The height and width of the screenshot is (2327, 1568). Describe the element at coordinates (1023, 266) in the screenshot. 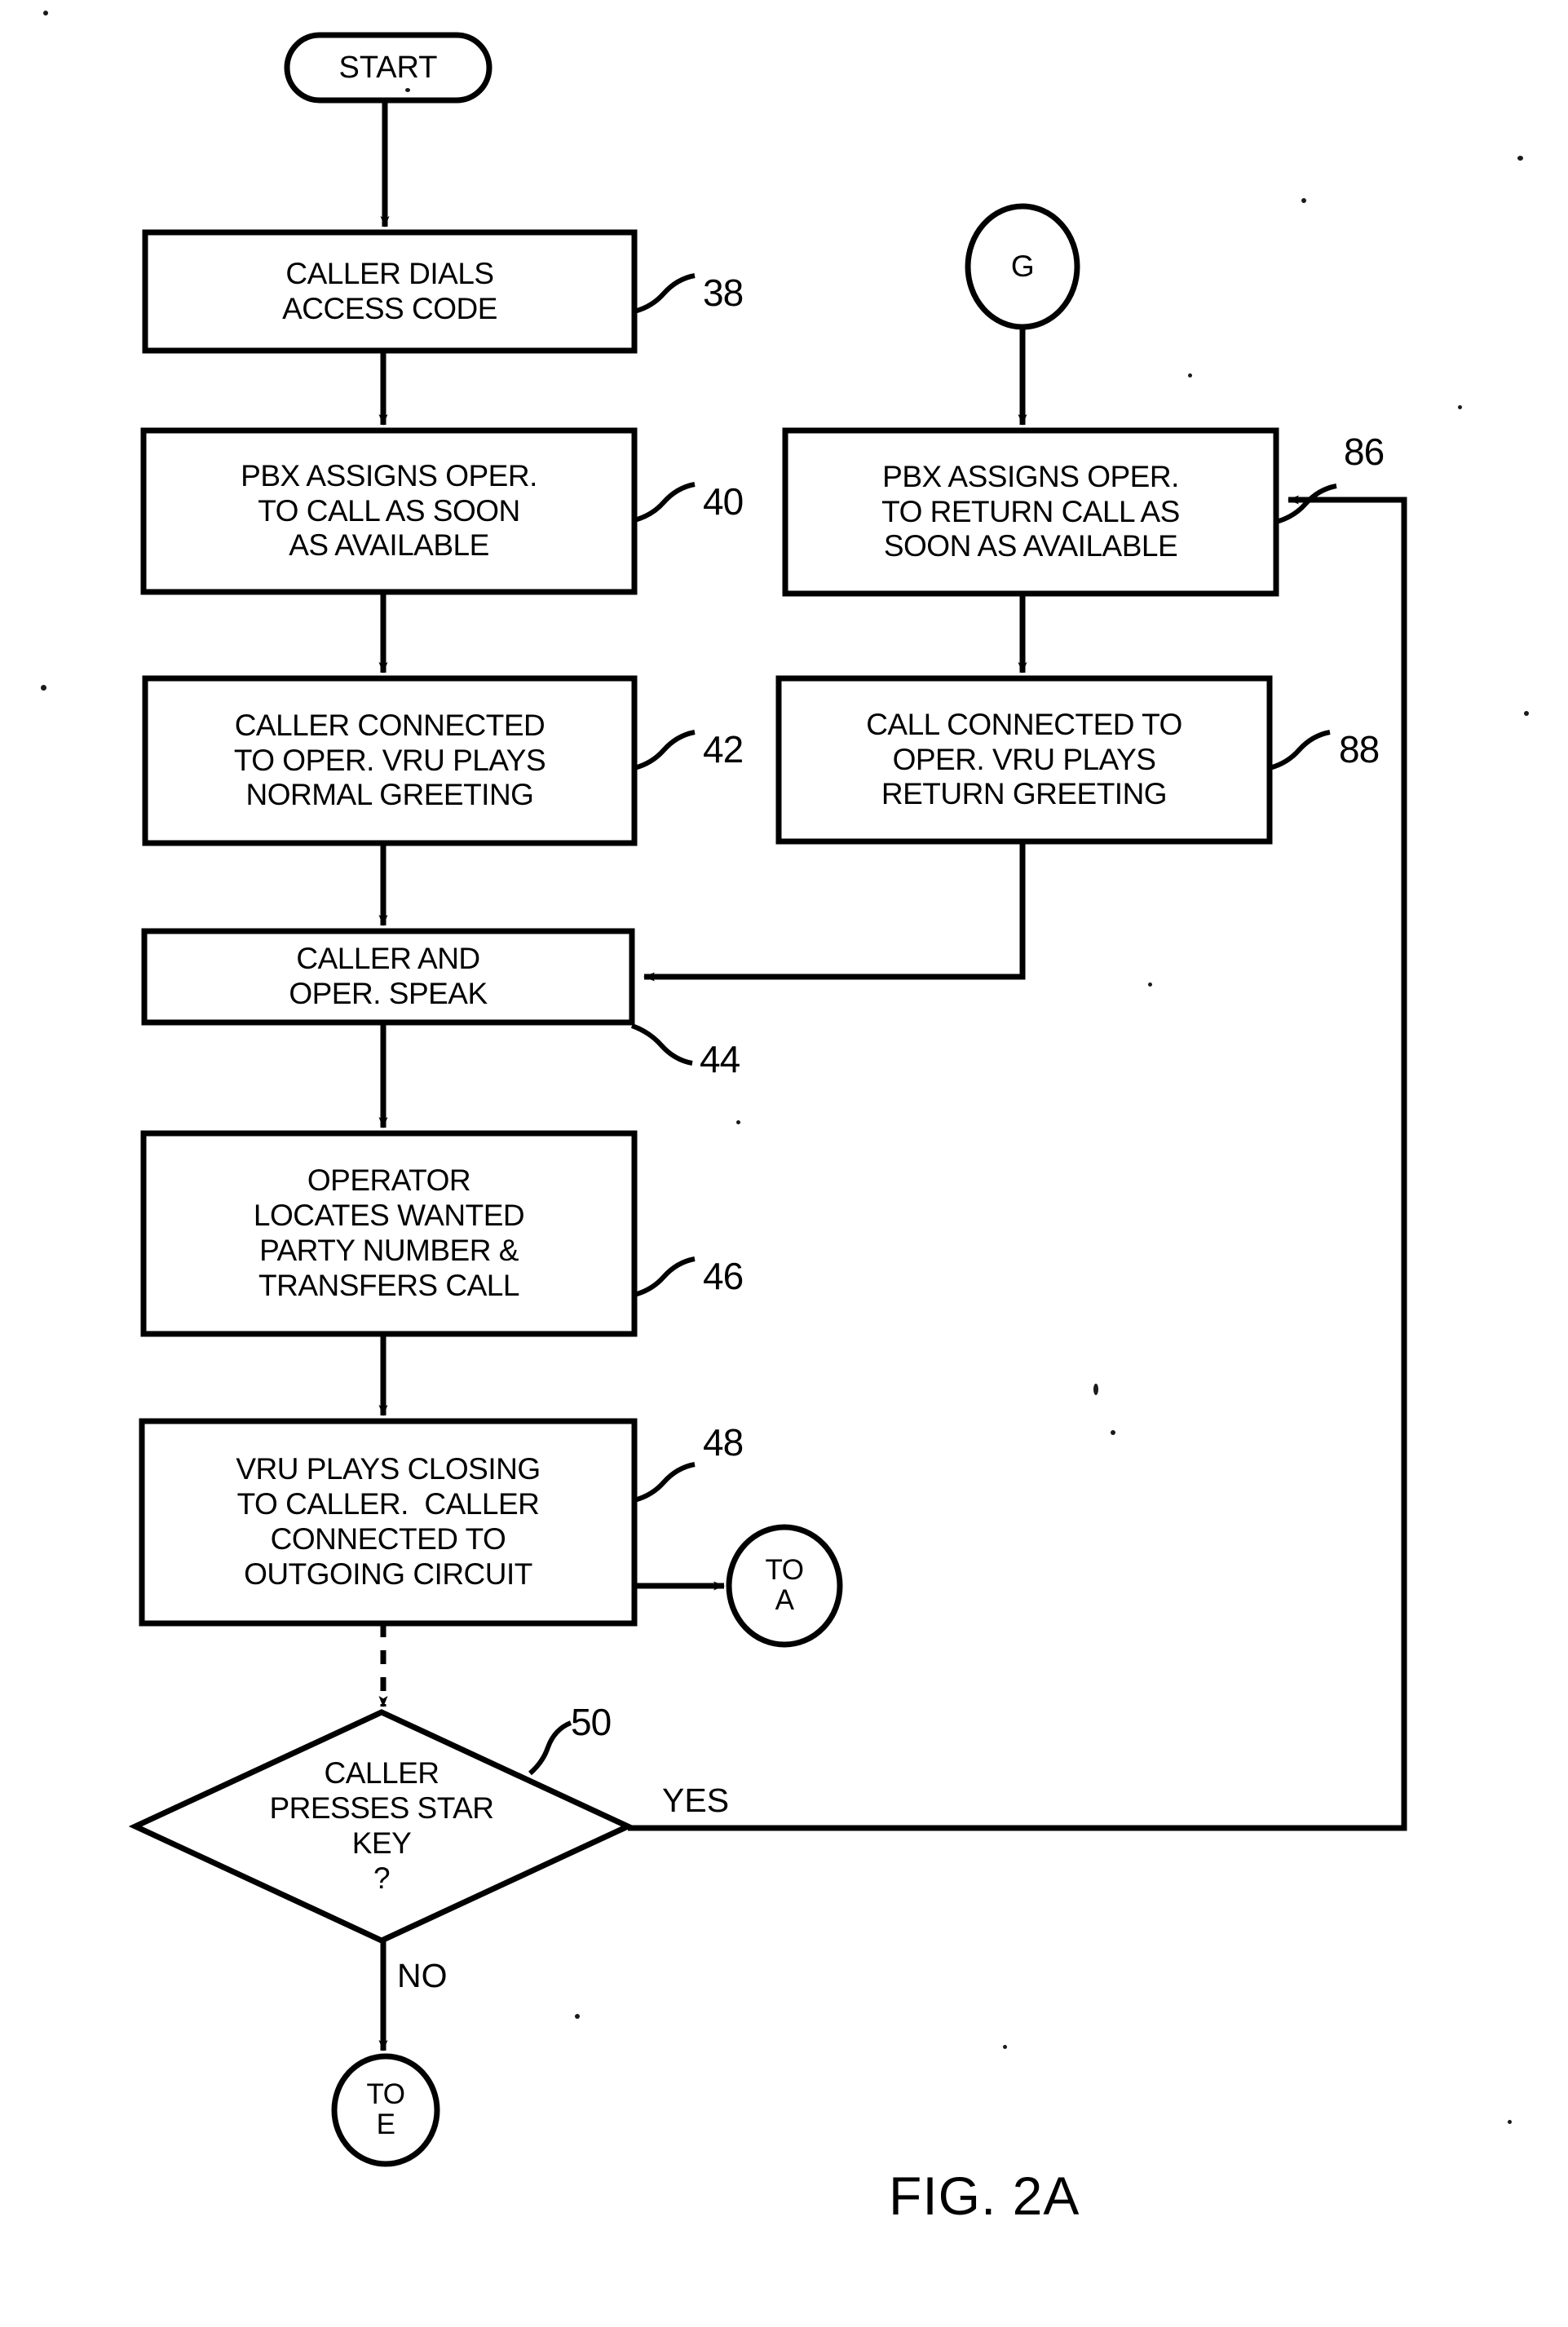

I see `connector-g-shape` at that location.